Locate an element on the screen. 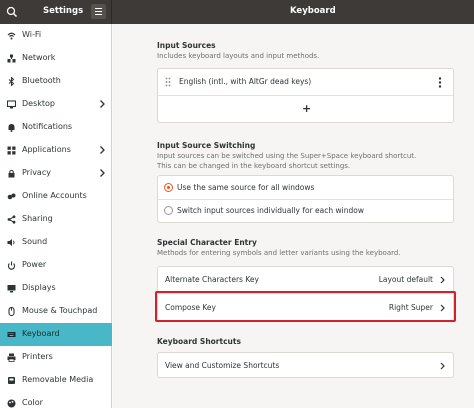 The image size is (474, 408). sidebar-item-label: Sound is located at coordinates (35, 241).